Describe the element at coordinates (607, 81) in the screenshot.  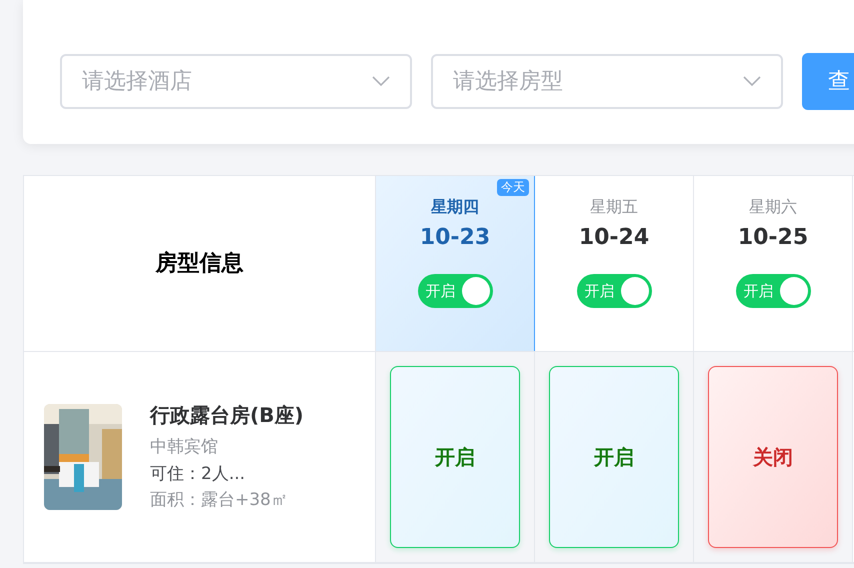
I see `select-field: 请选择房型` at that location.